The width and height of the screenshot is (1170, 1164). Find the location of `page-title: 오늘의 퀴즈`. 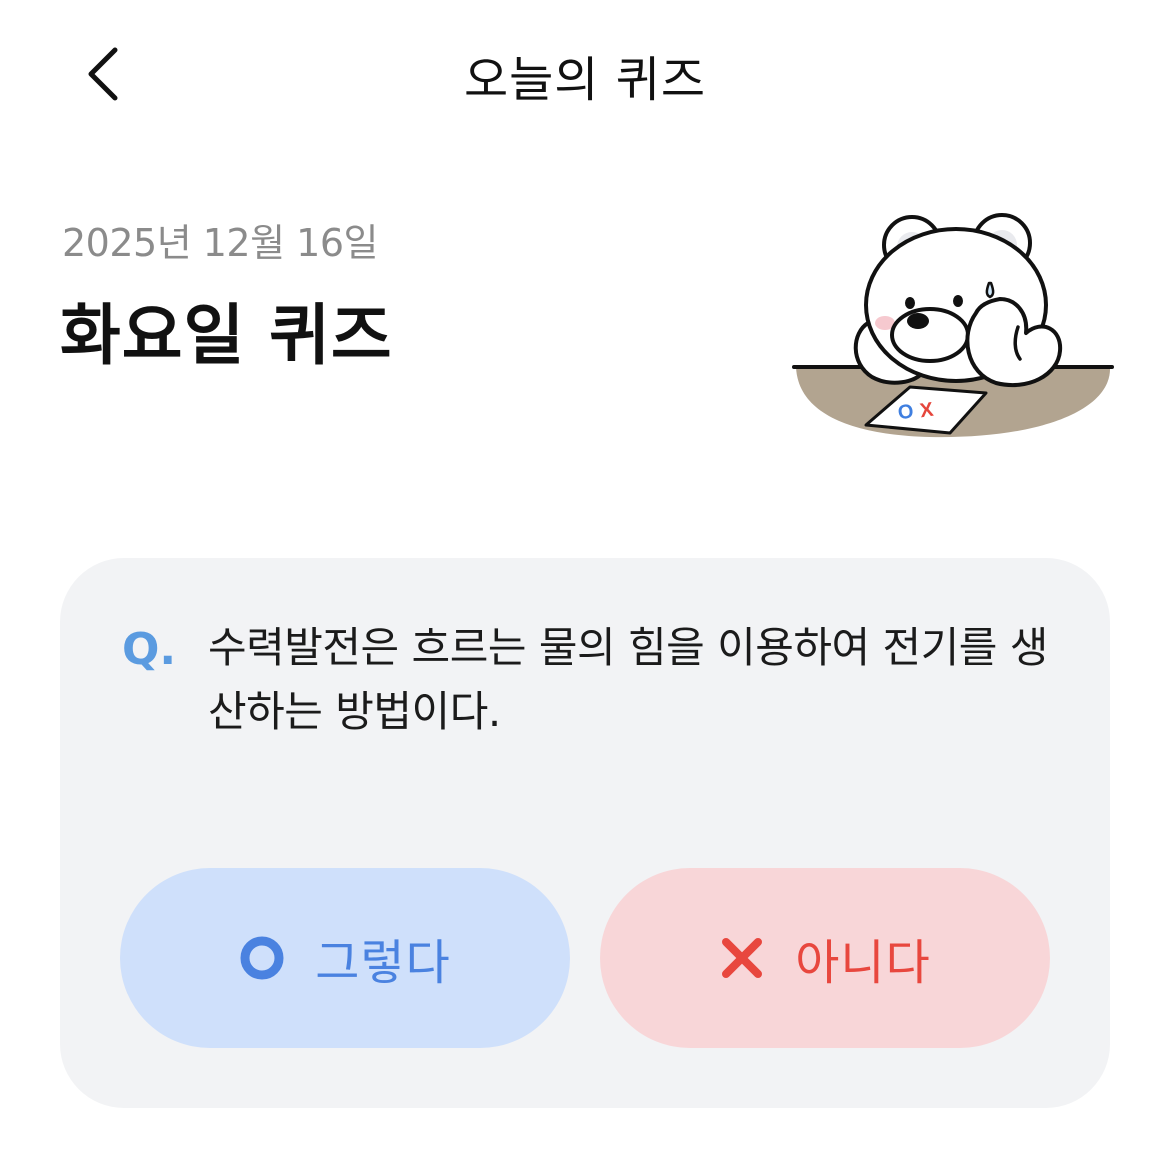

page-title: 오늘의 퀴즈 is located at coordinates (585, 80).